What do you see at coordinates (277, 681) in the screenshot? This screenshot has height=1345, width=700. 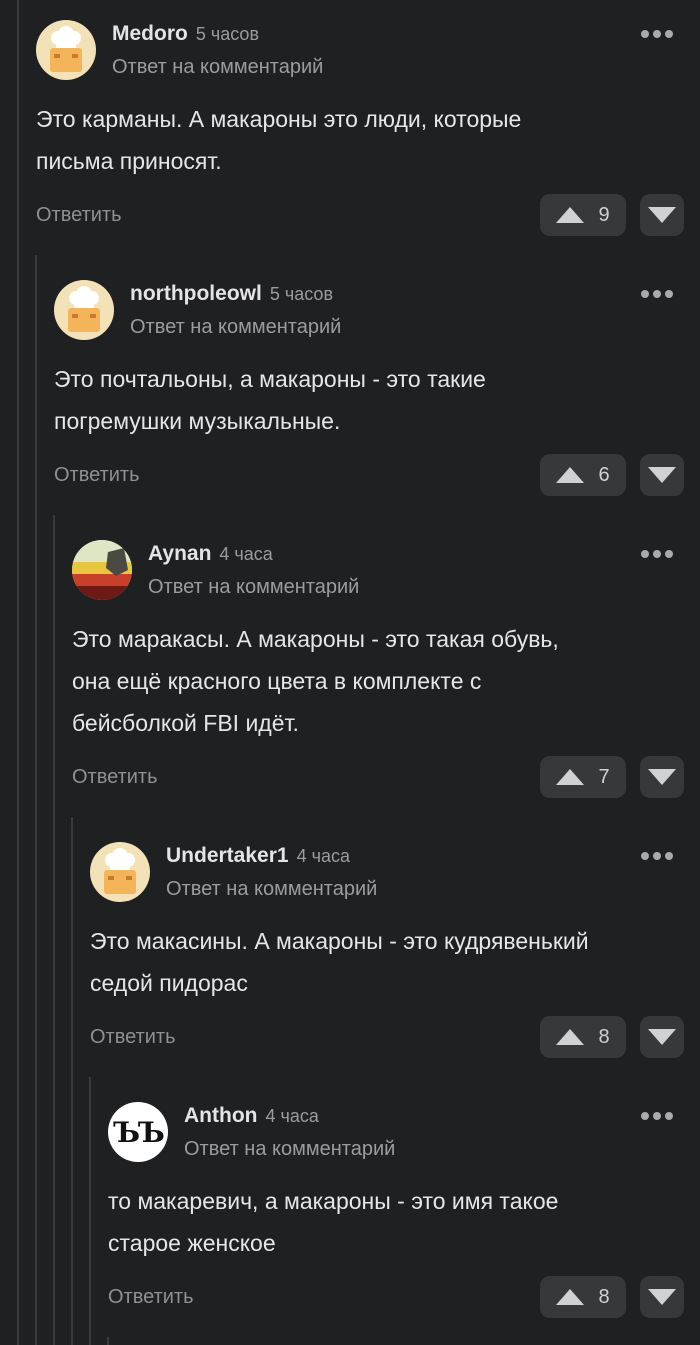 I see `comment-text-line: она ещё красного цвета в комплекте с` at bounding box center [277, 681].